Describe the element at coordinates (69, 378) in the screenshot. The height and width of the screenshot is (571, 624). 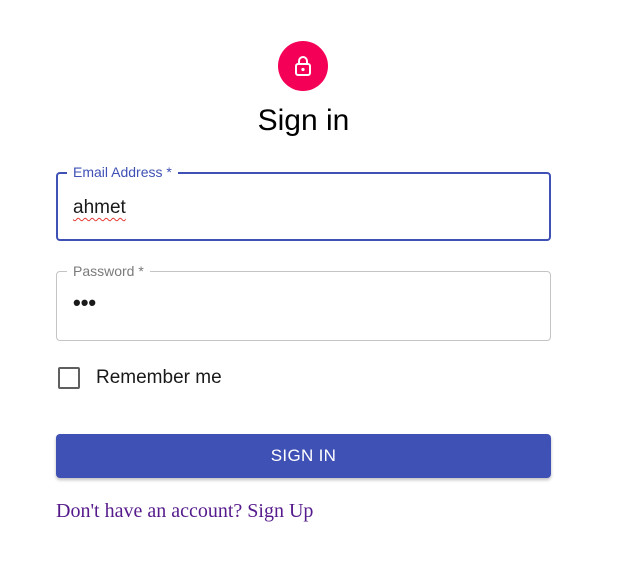
I see `remember-checkbox` at that location.